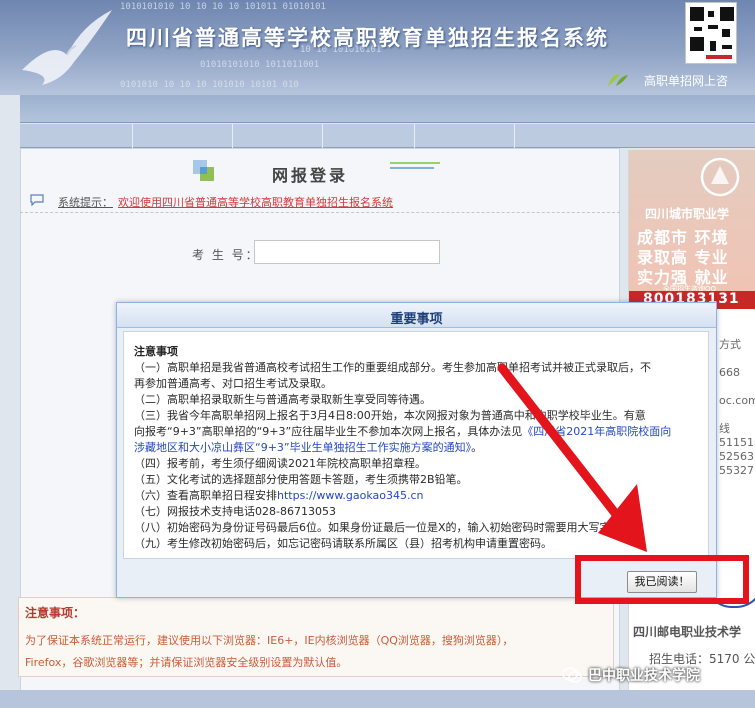  I want to click on ad-school-name: 四川城市职业学, so click(687, 214).